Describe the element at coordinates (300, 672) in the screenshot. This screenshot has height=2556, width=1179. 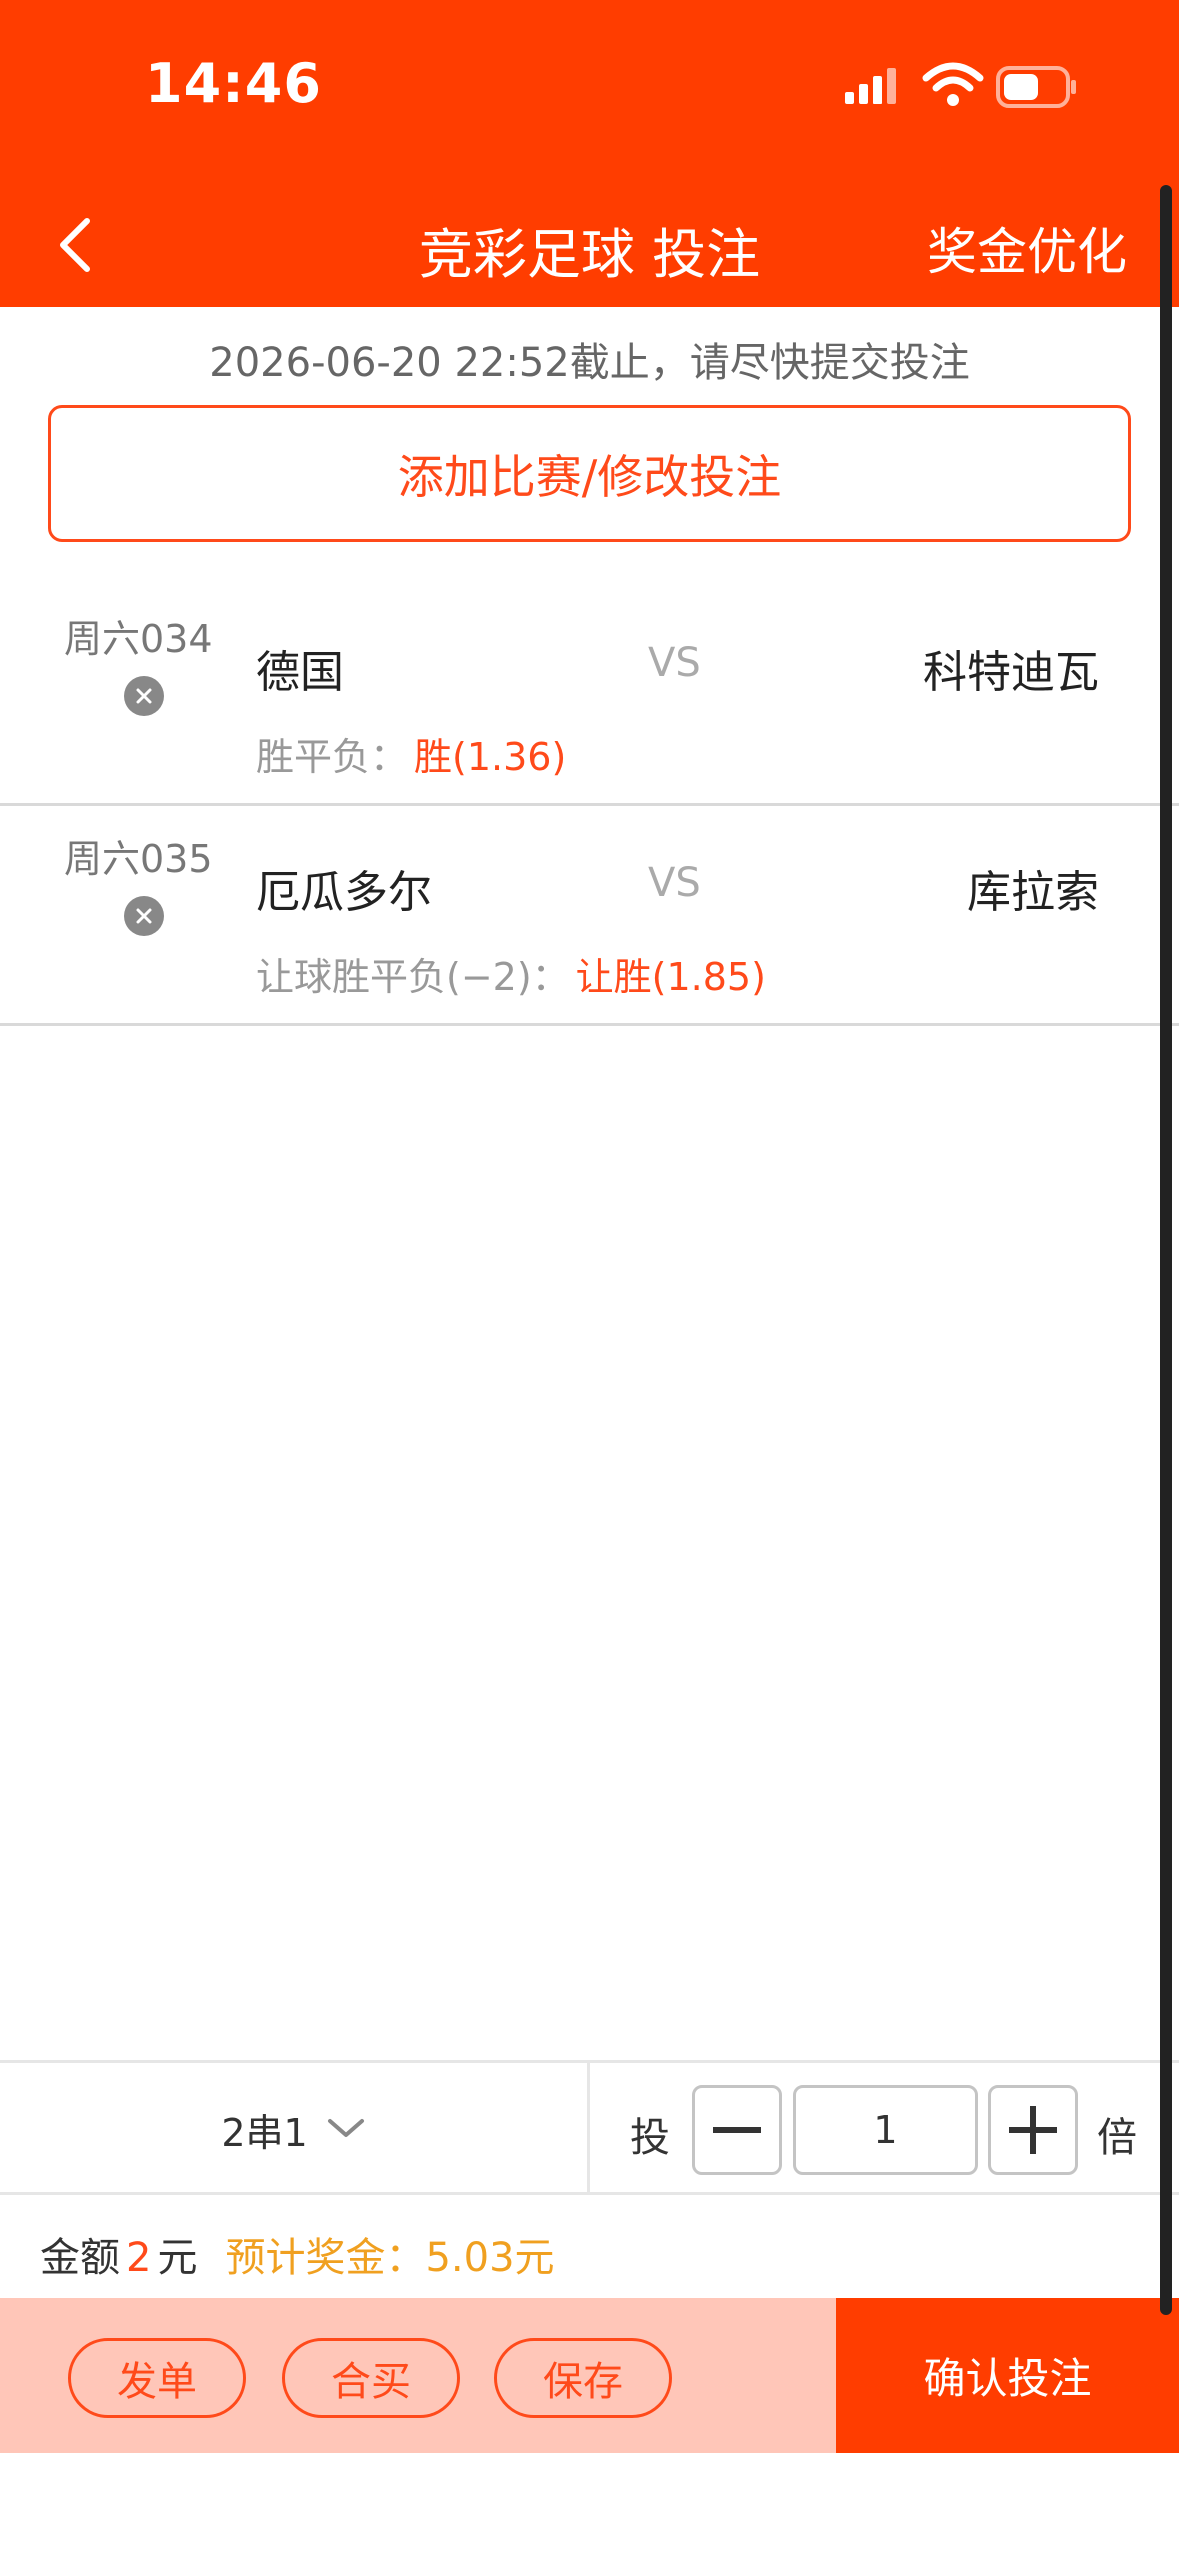
I see `home-team: 德国` at that location.